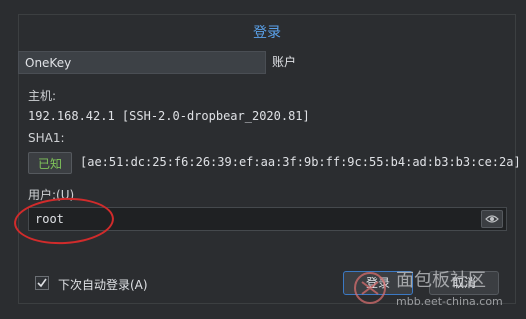  Describe the element at coordinates (42, 96) in the screenshot. I see `host-label: 主机:` at that location.